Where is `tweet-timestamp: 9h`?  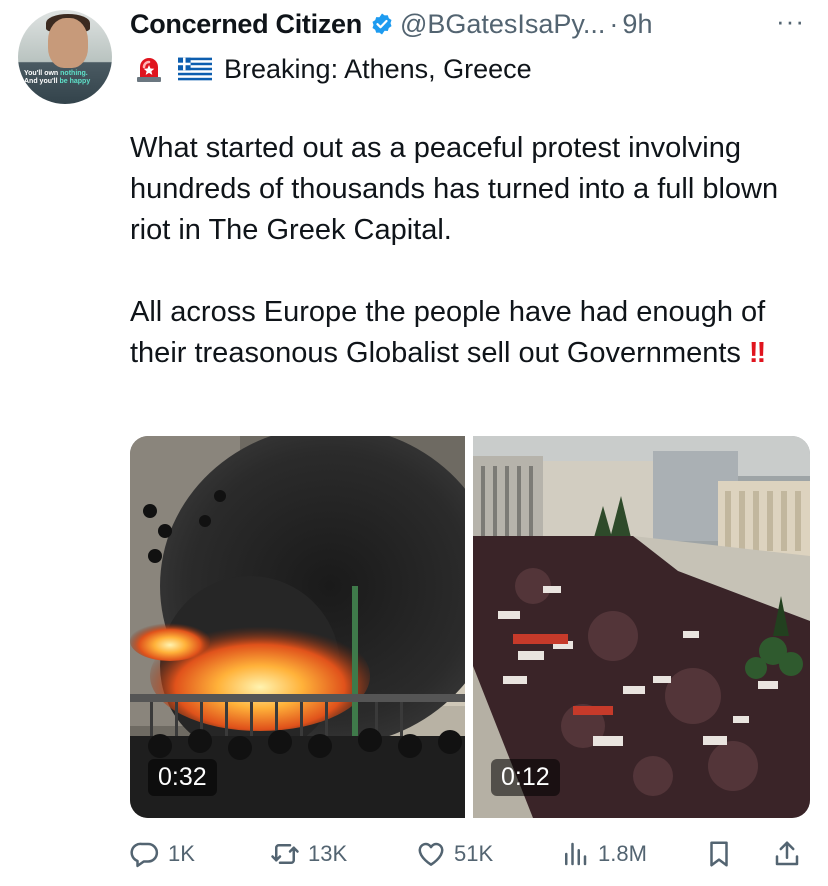
tweet-timestamp: 9h is located at coordinates (637, 24).